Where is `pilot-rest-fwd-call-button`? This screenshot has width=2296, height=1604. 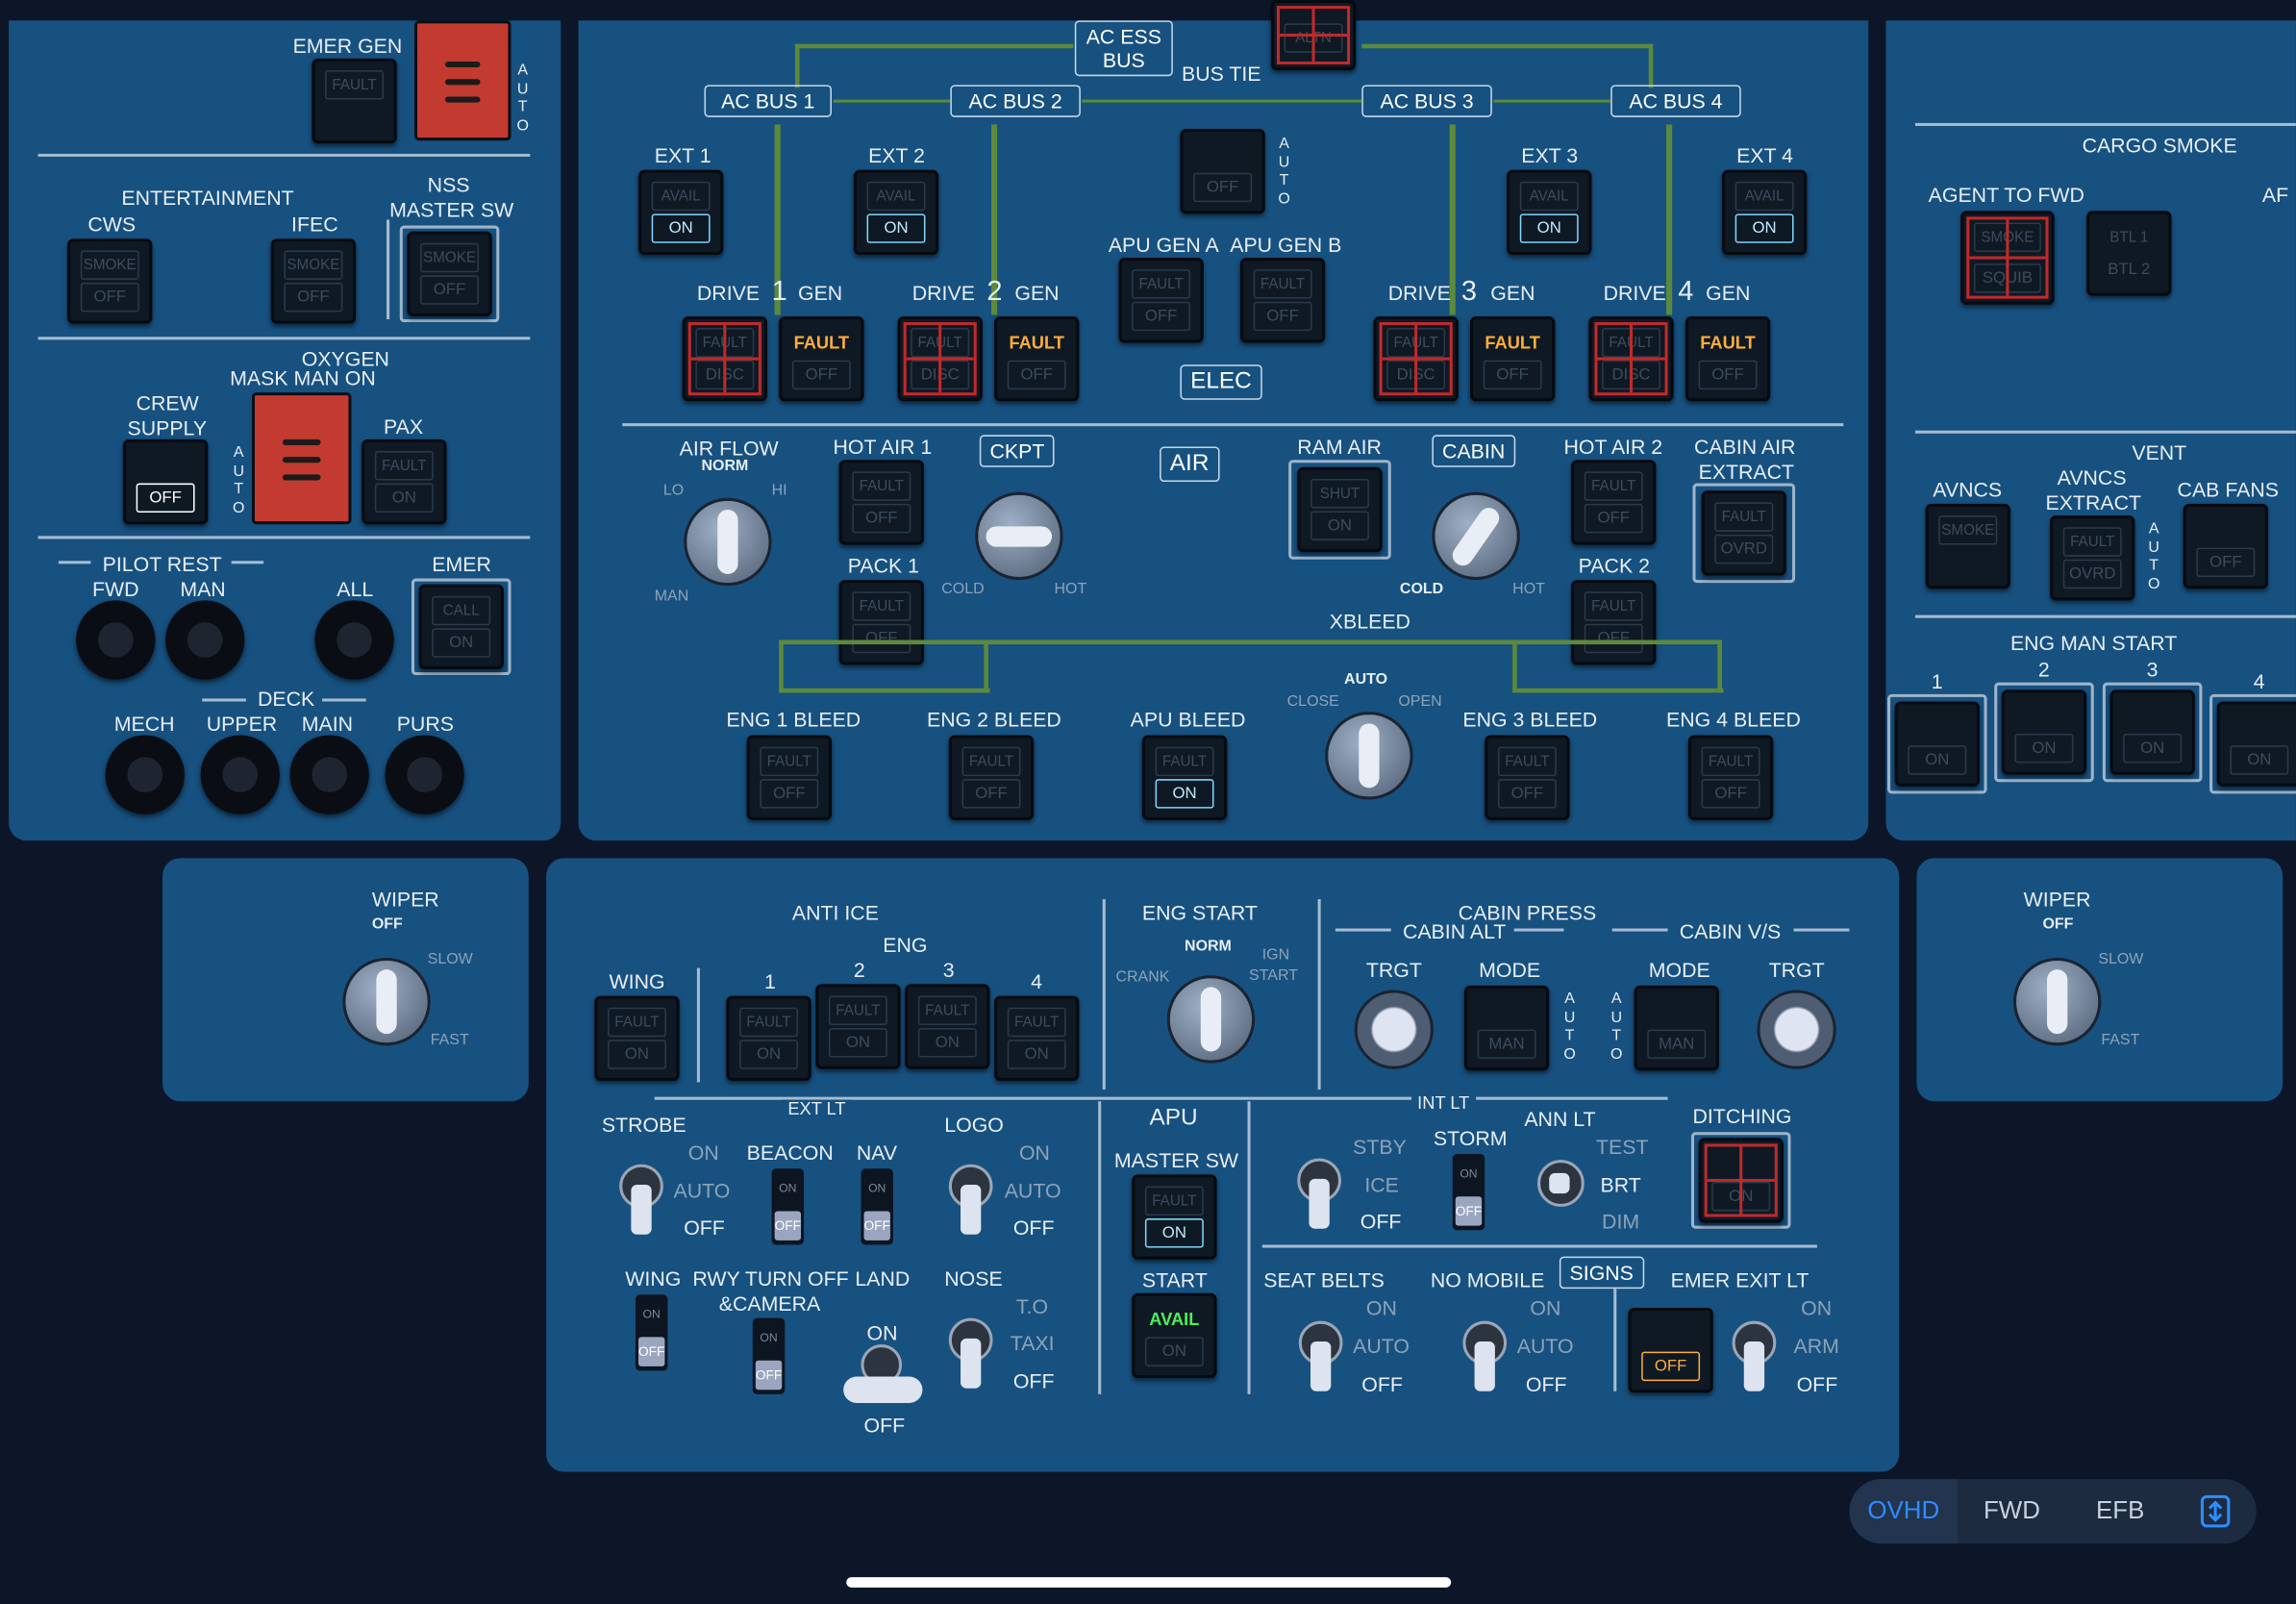
pilot-rest-fwd-call-button is located at coordinates (116, 640).